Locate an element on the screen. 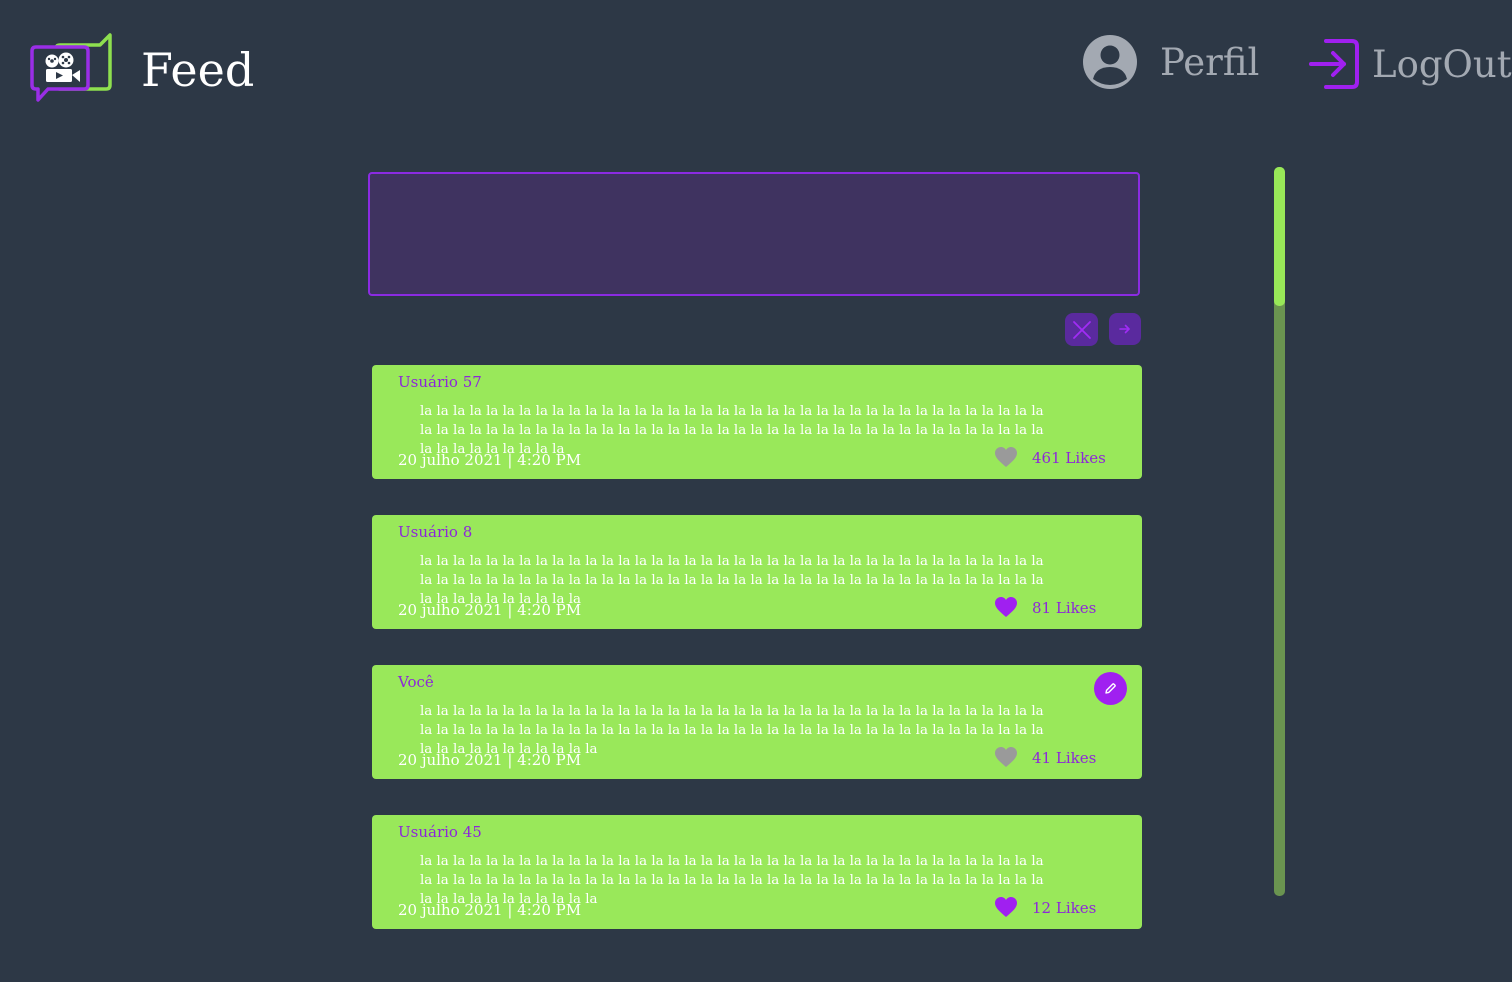 This screenshot has width=1512, height=982. app-logo is located at coordinates (73, 68).